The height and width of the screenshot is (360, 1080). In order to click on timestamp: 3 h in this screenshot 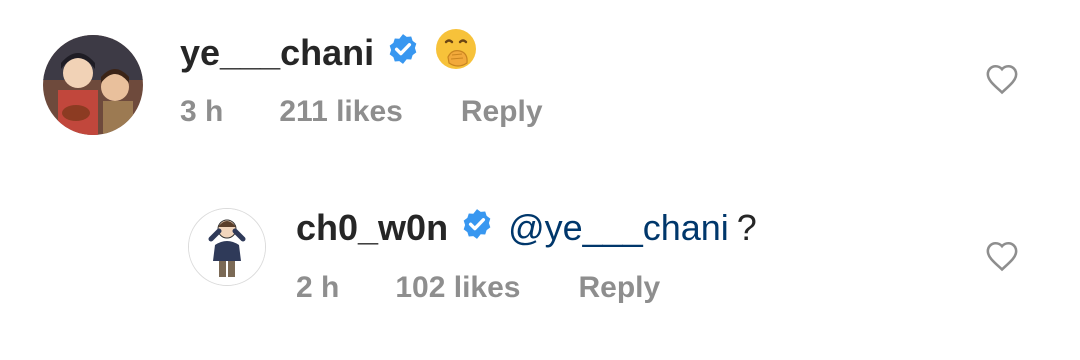, I will do `click(202, 111)`.